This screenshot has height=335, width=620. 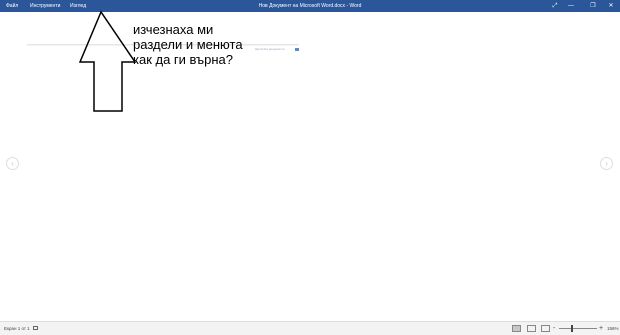 What do you see at coordinates (35, 328) in the screenshot?
I see `proofing-icon` at bounding box center [35, 328].